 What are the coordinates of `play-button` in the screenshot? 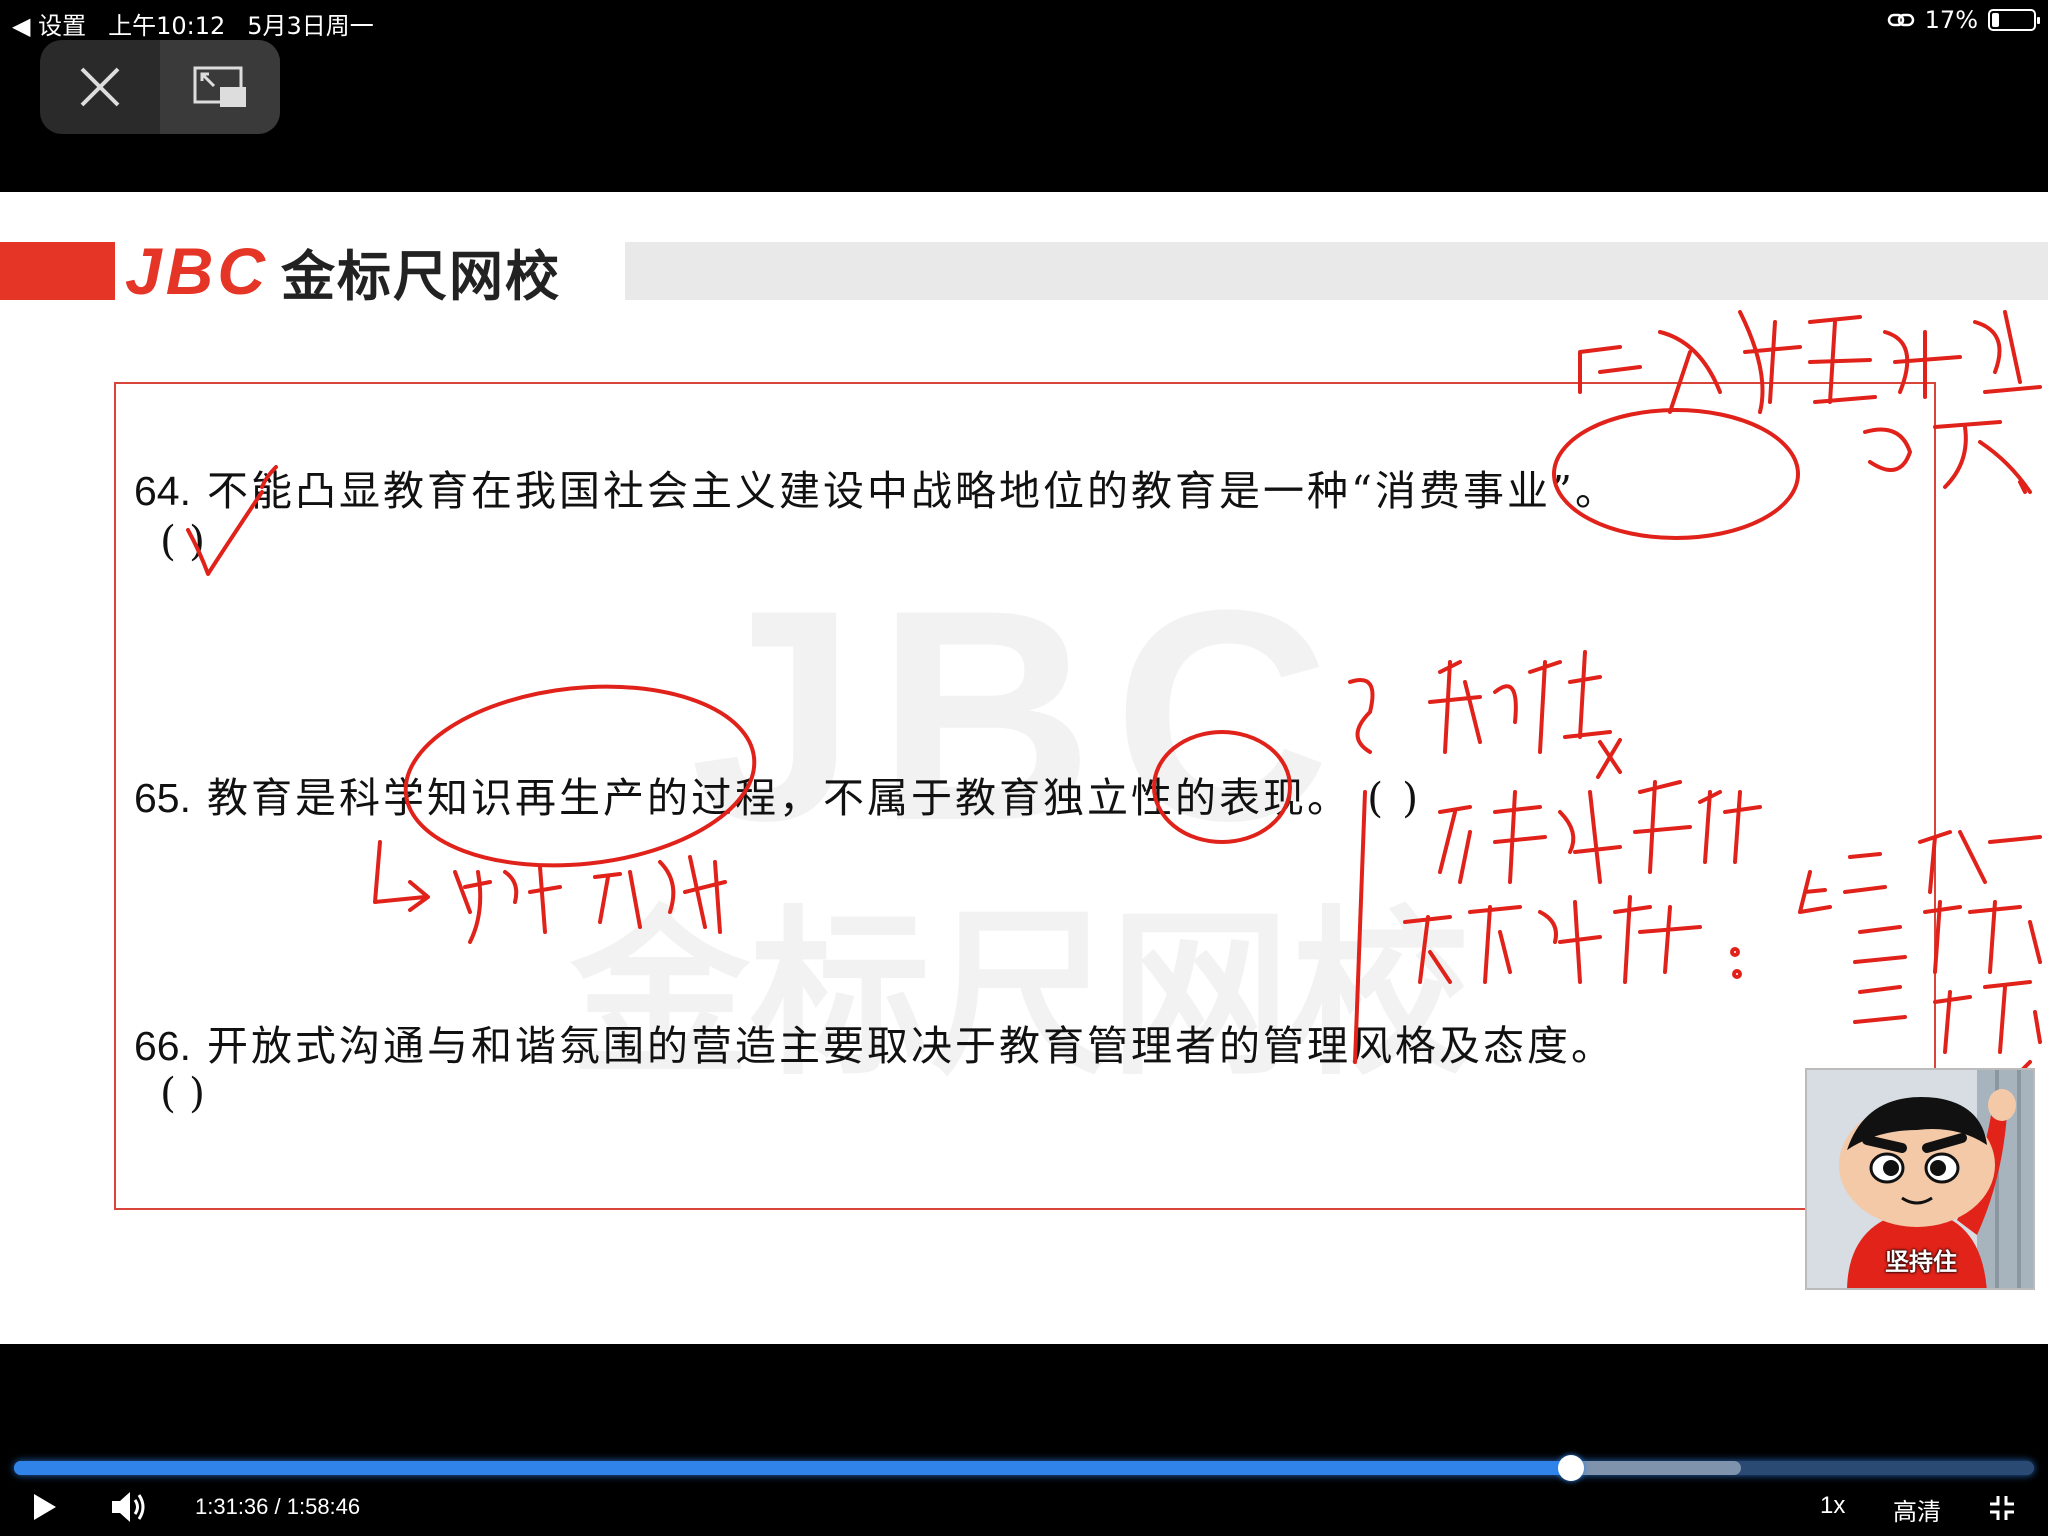 It's located at (44, 1510).